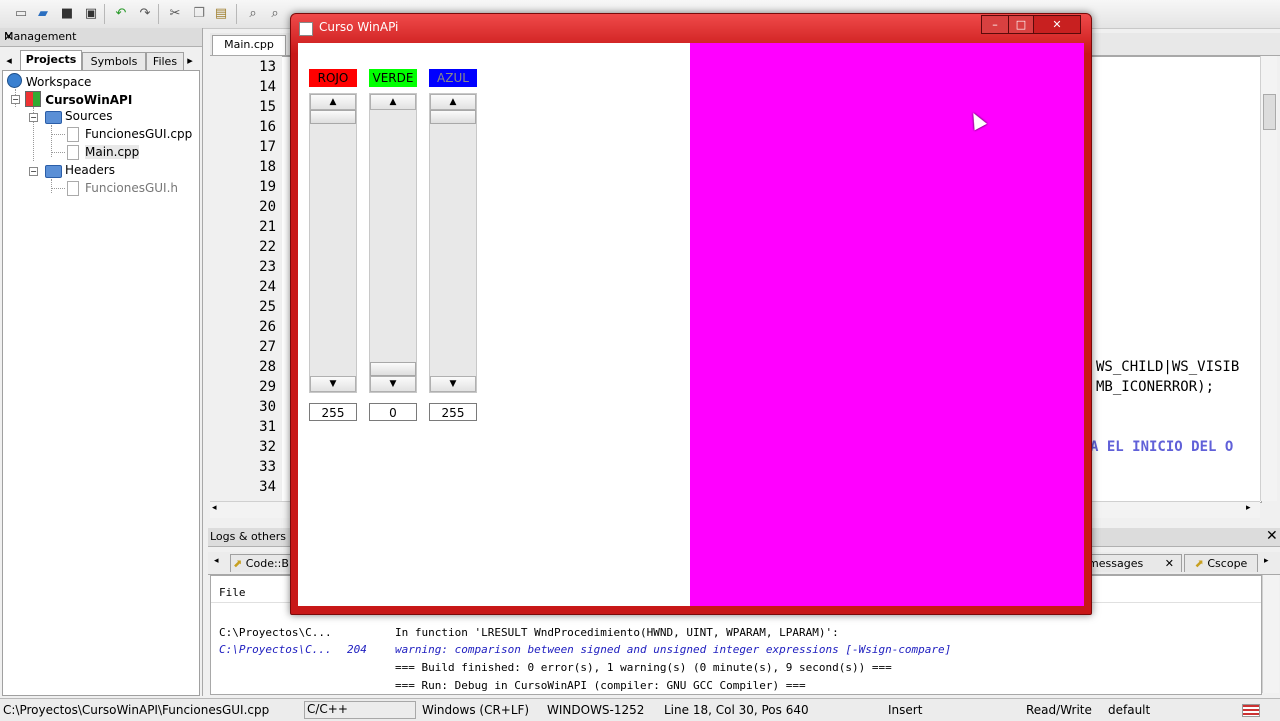 The width and height of the screenshot is (1280, 721). I want to click on log-column-header: File, so click(232, 592).